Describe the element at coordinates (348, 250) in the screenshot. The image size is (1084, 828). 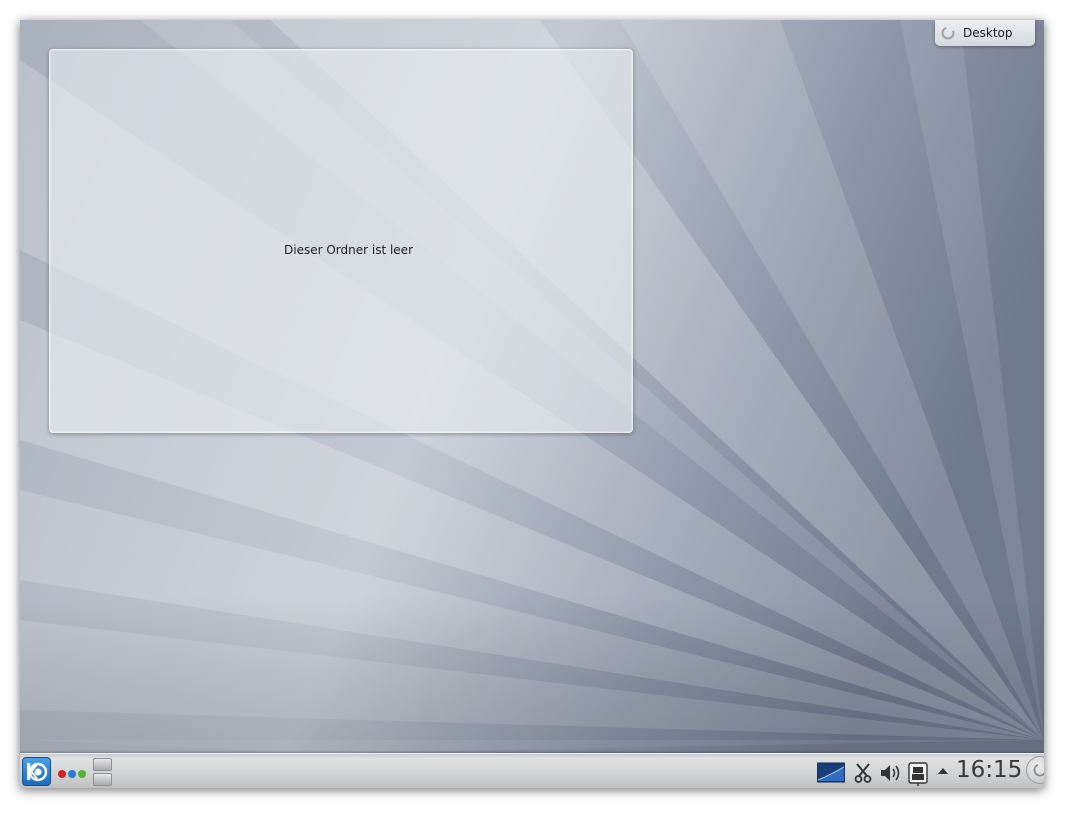
I see `folder-empty-message: Dieser Ordner ist leer` at that location.